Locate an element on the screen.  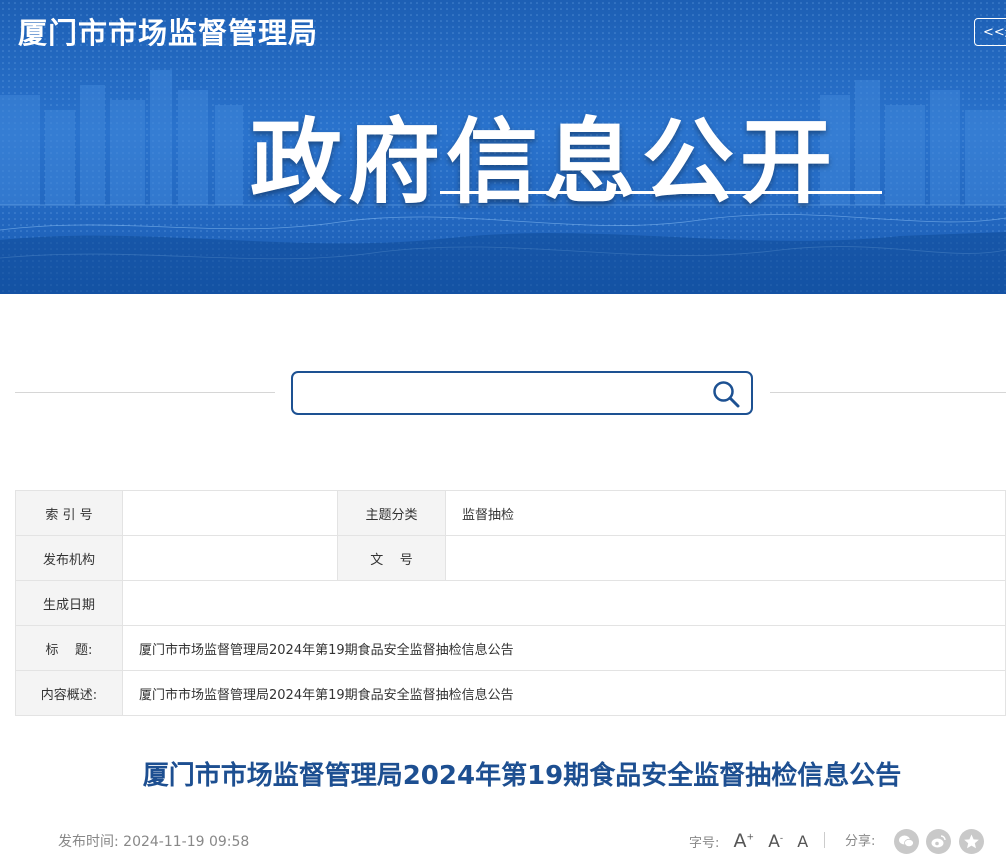
docno-value is located at coordinates (725, 558).